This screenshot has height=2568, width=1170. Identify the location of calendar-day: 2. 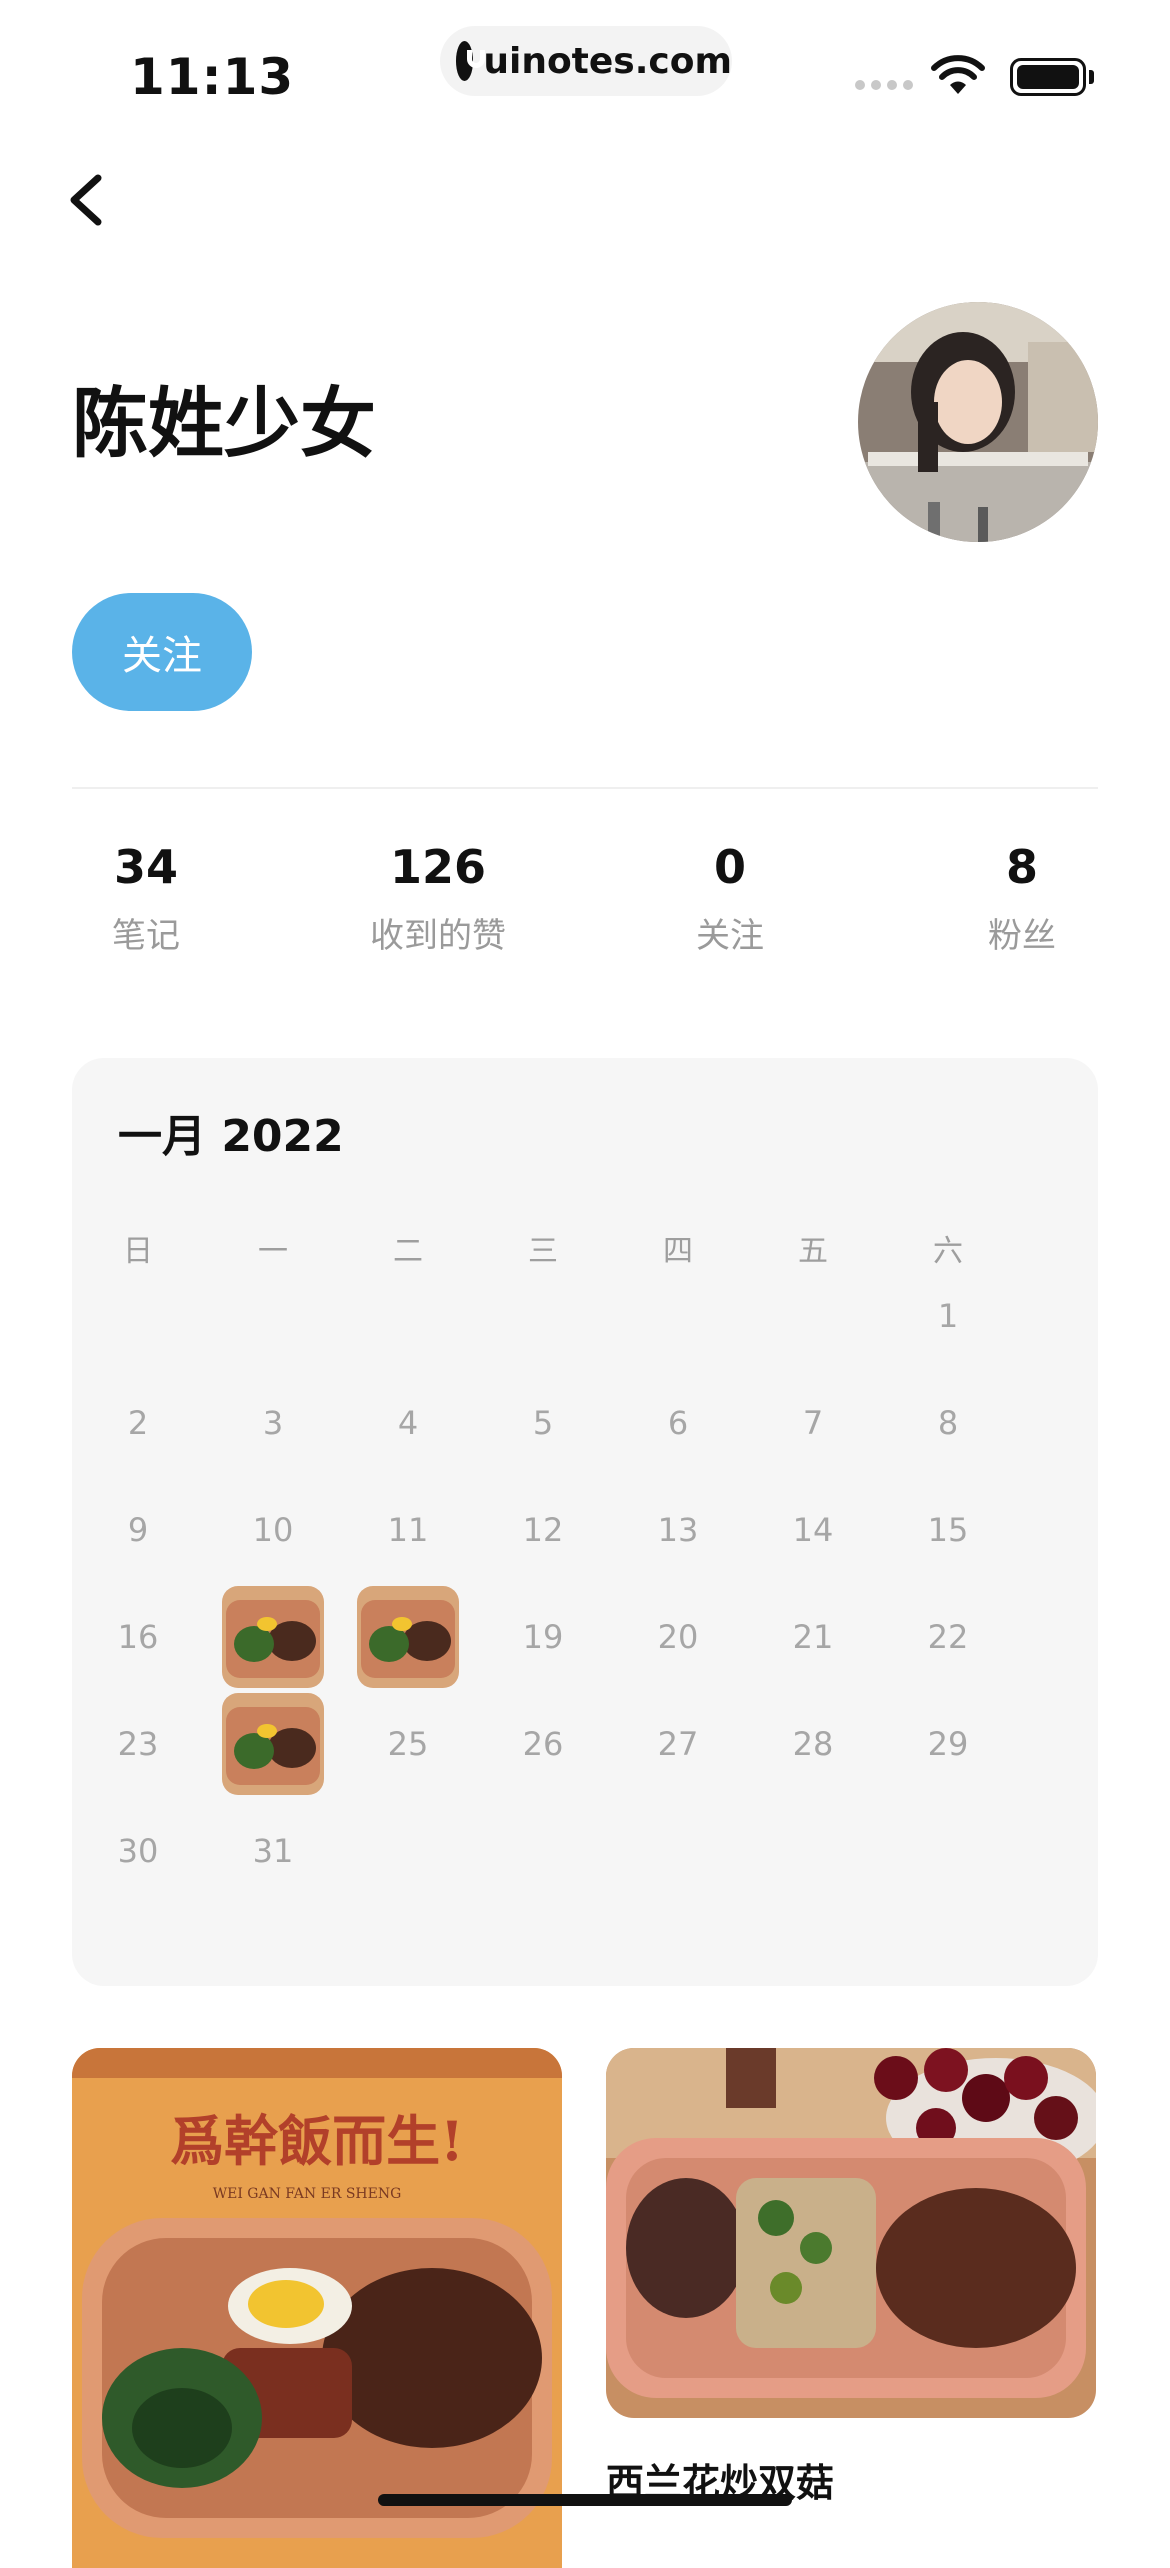
(138, 1423).